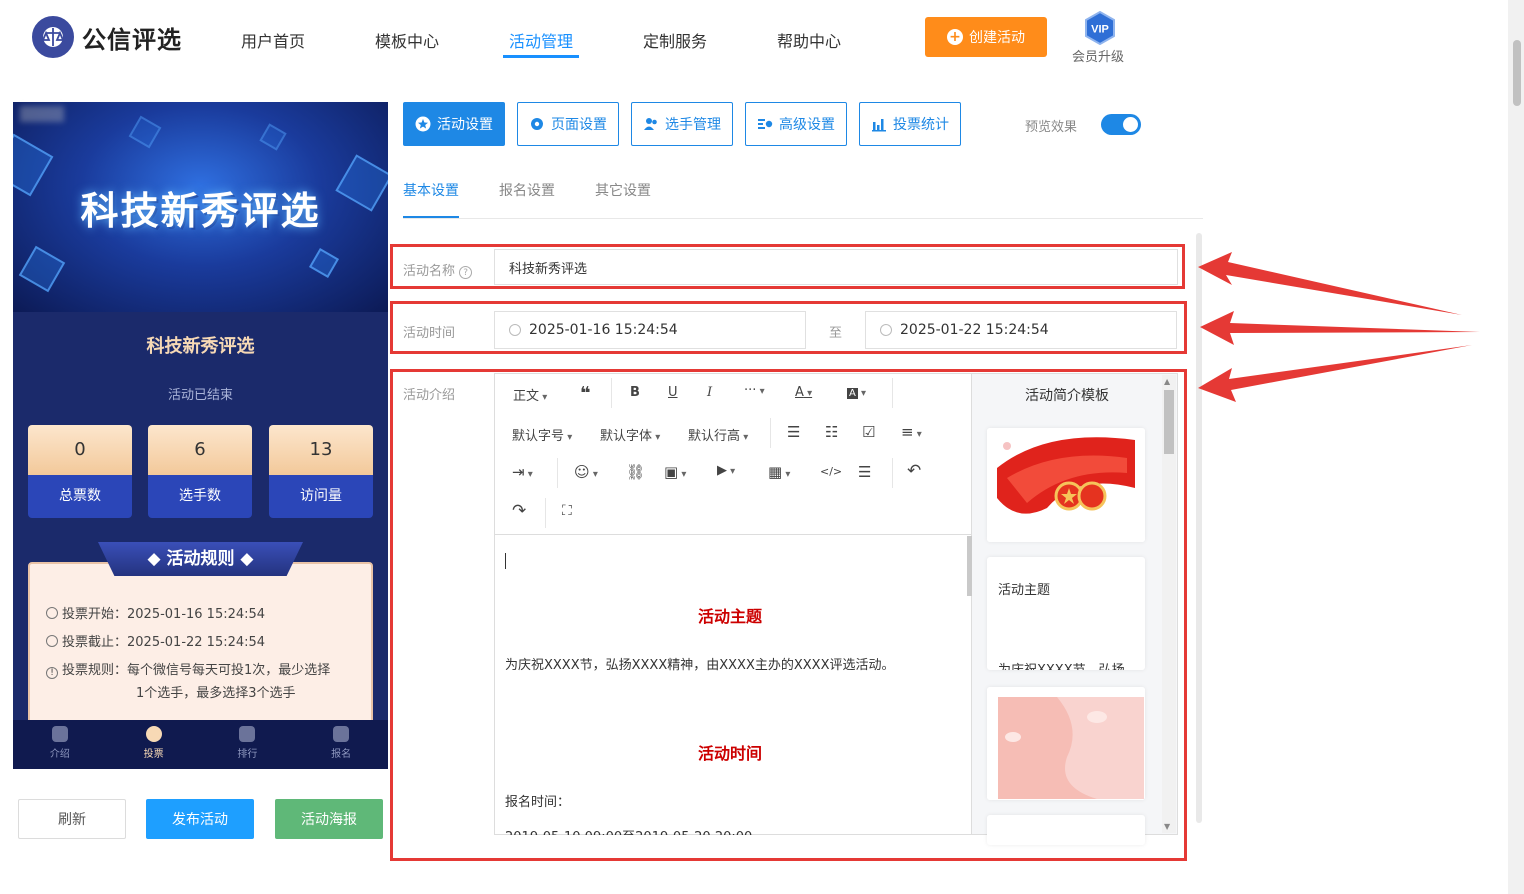 This screenshot has width=1524, height=894. I want to click on activity-intro-label: 活动介绍, so click(429, 395).